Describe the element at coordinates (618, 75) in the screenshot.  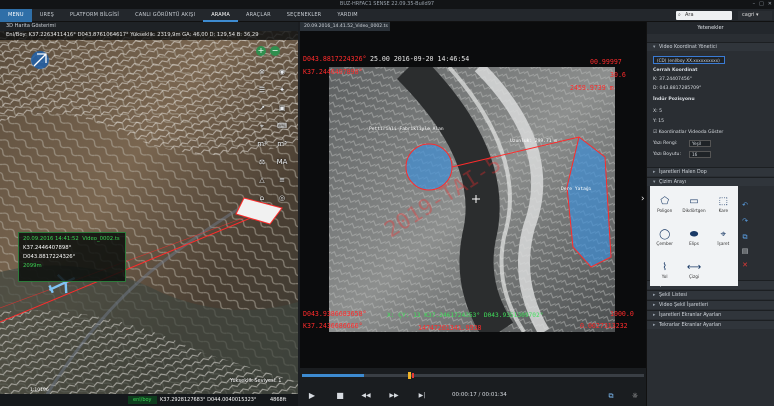
I see `overlay-top-right-2: 30.6` at that location.